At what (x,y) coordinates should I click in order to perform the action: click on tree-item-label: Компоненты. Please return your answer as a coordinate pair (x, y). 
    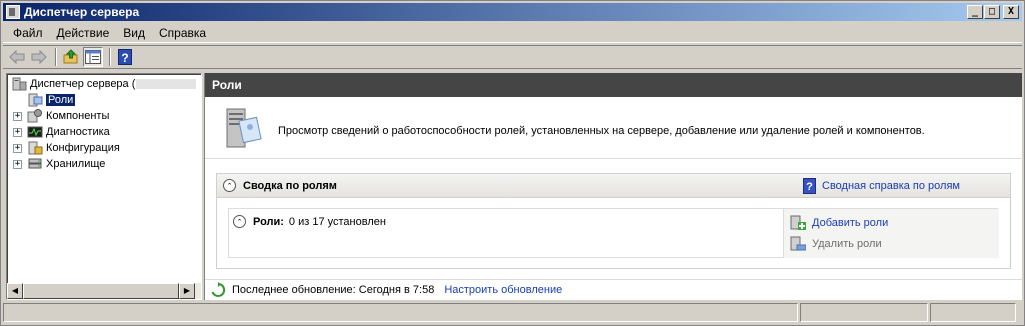
    Looking at the image, I should click on (78, 116).